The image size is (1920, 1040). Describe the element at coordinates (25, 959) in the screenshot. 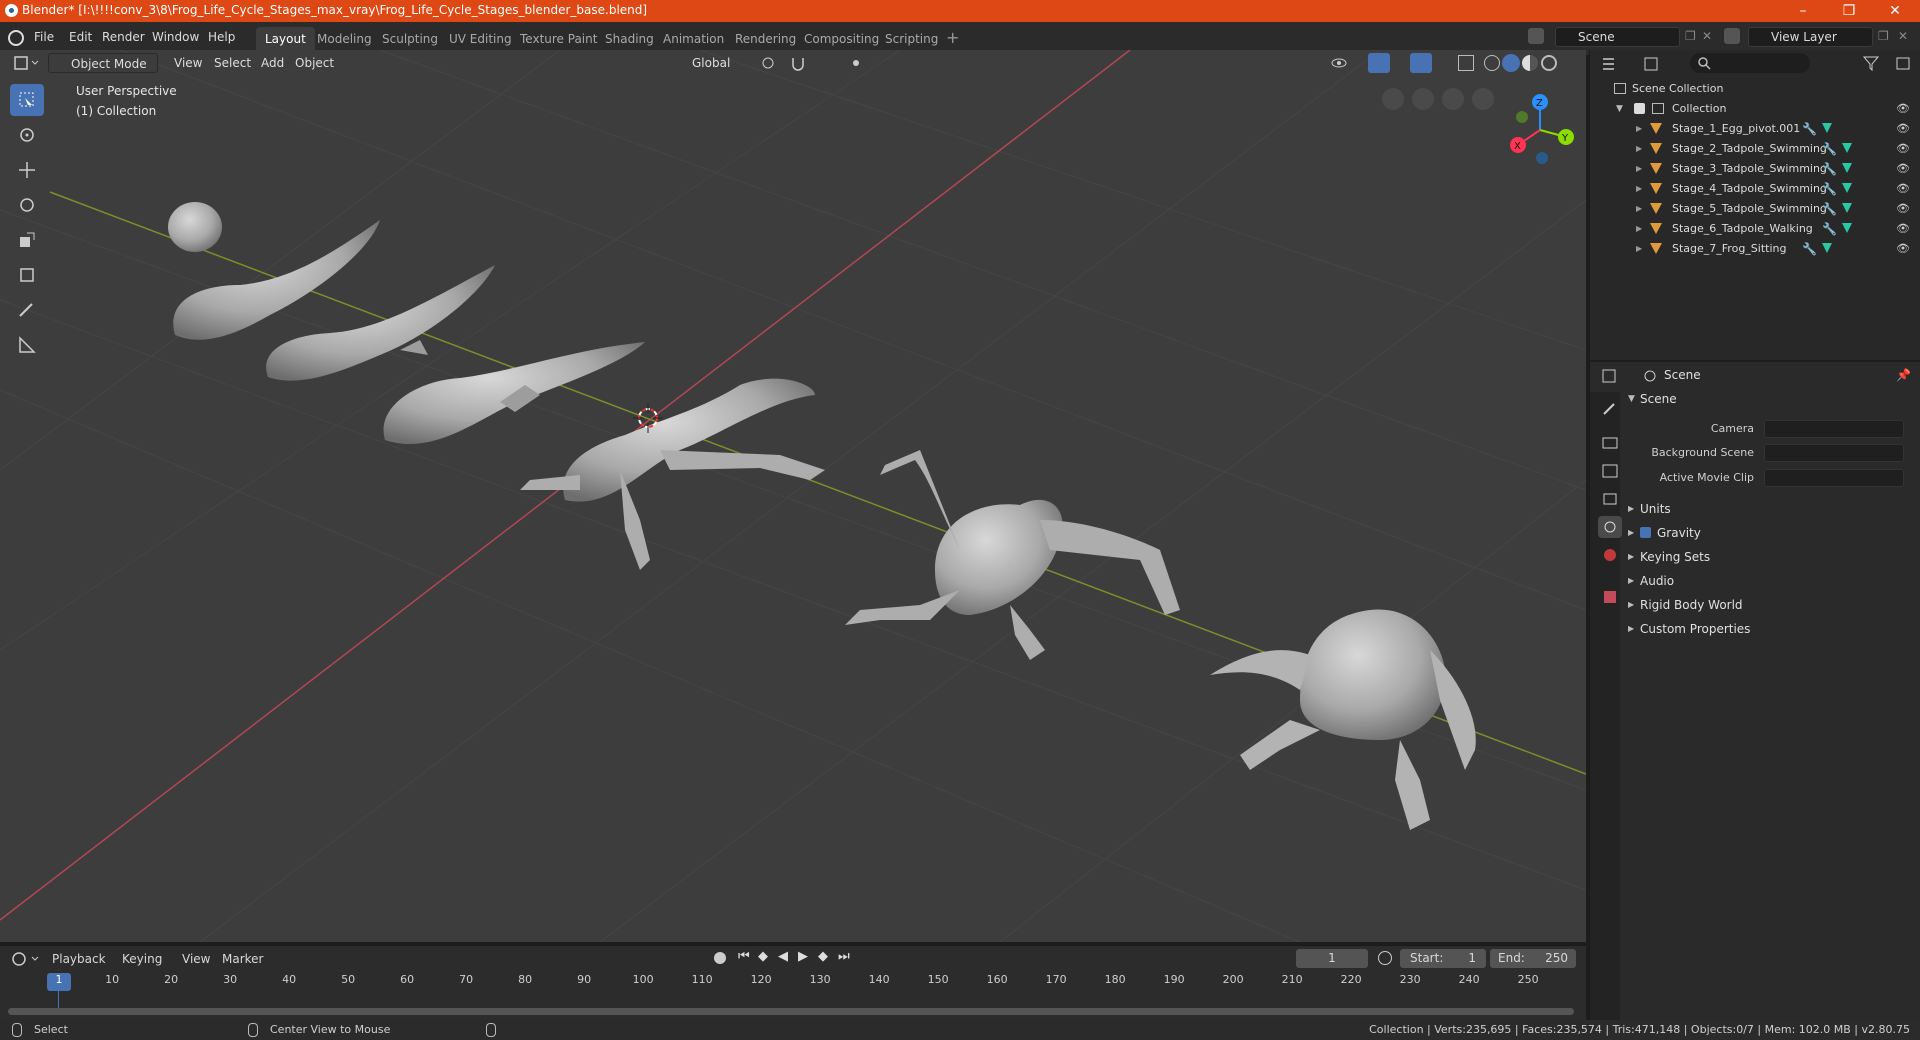

I see `timeline-editor-type-icon` at that location.